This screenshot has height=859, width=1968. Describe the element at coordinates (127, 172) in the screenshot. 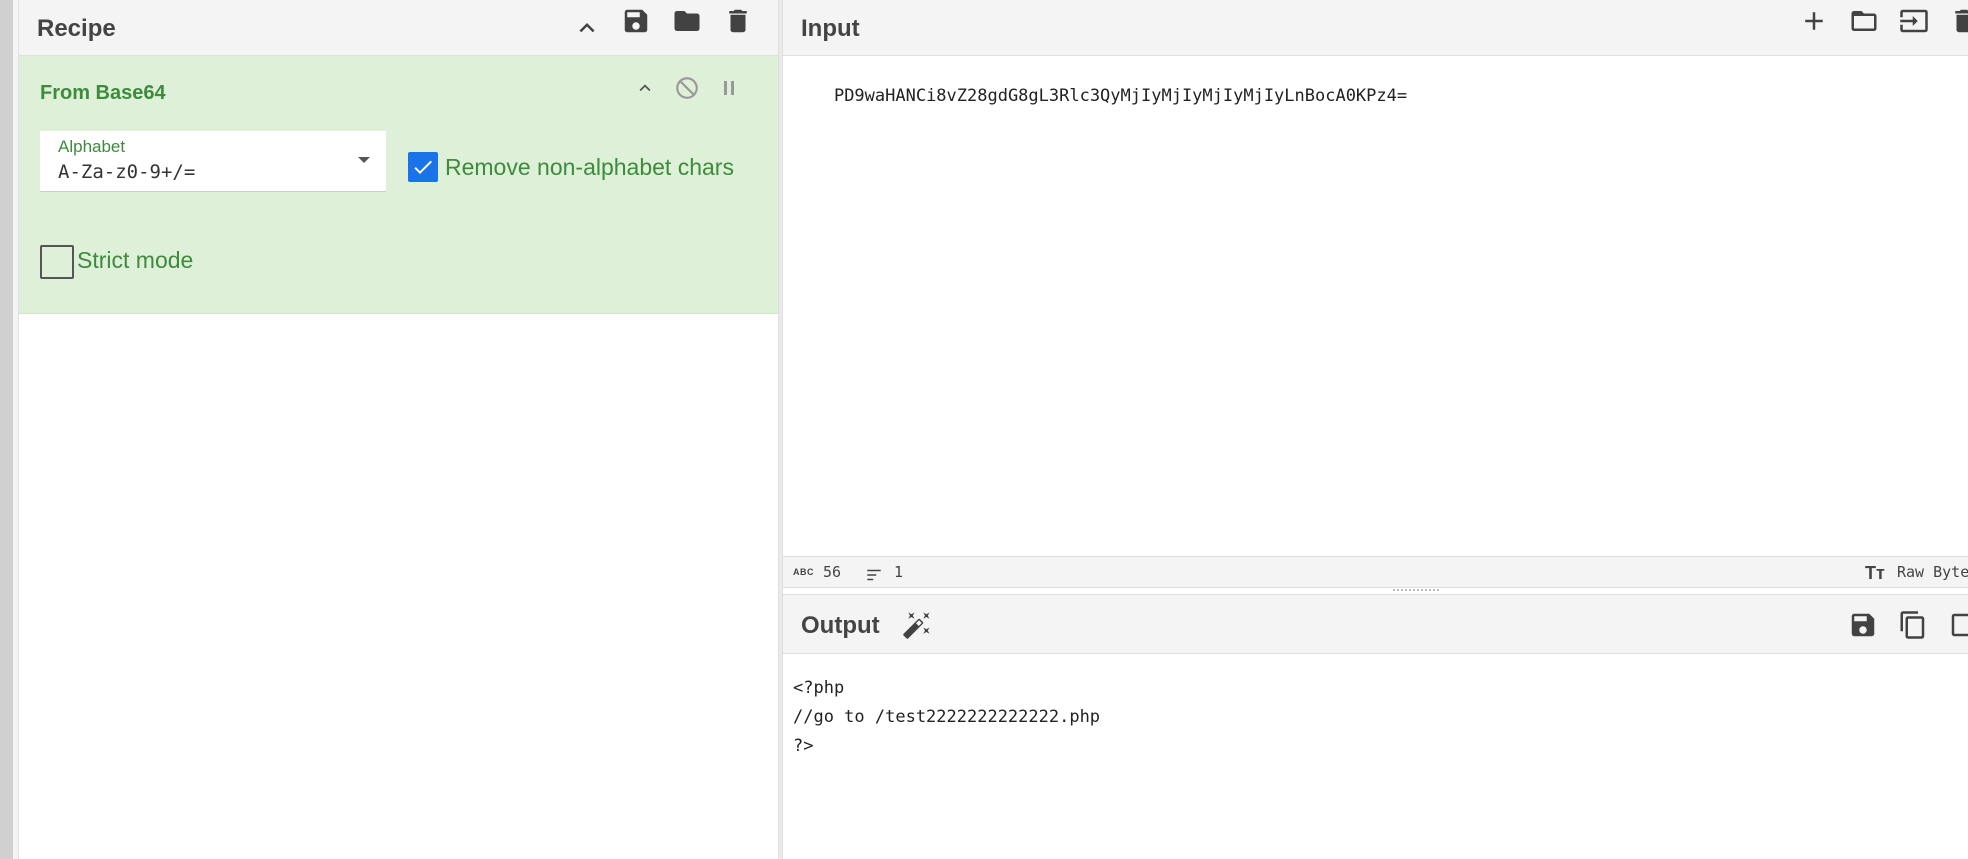

I see `alphabet-value: A-Za-z0-9+/=` at that location.